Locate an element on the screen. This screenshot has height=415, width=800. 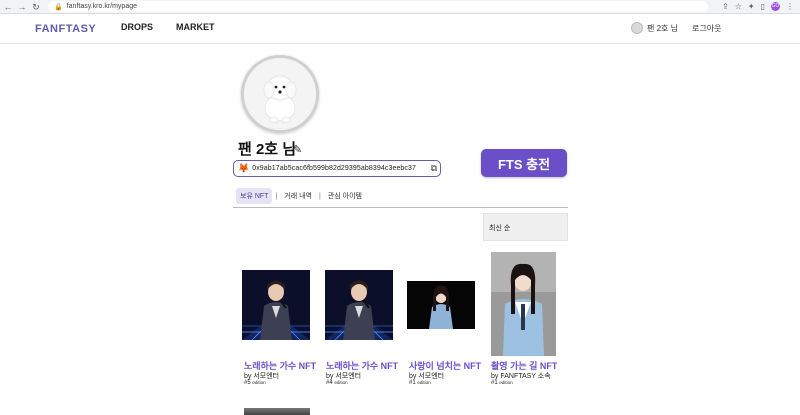
browser-profile-avatar: GO is located at coordinates (775, 6).